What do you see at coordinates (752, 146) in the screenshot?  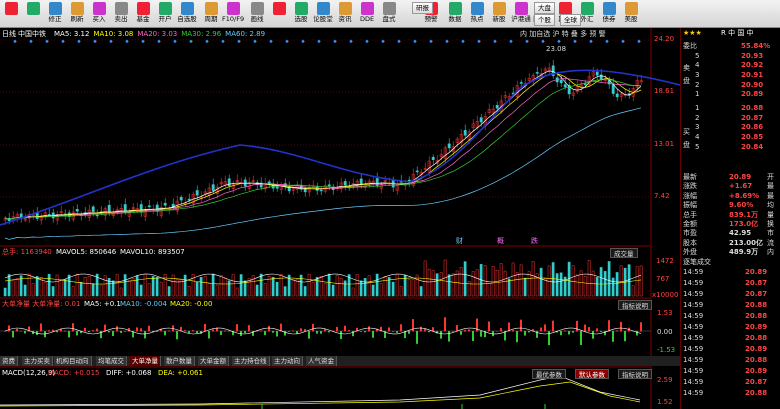 I see `quote-cell: 20.84` at bounding box center [752, 146].